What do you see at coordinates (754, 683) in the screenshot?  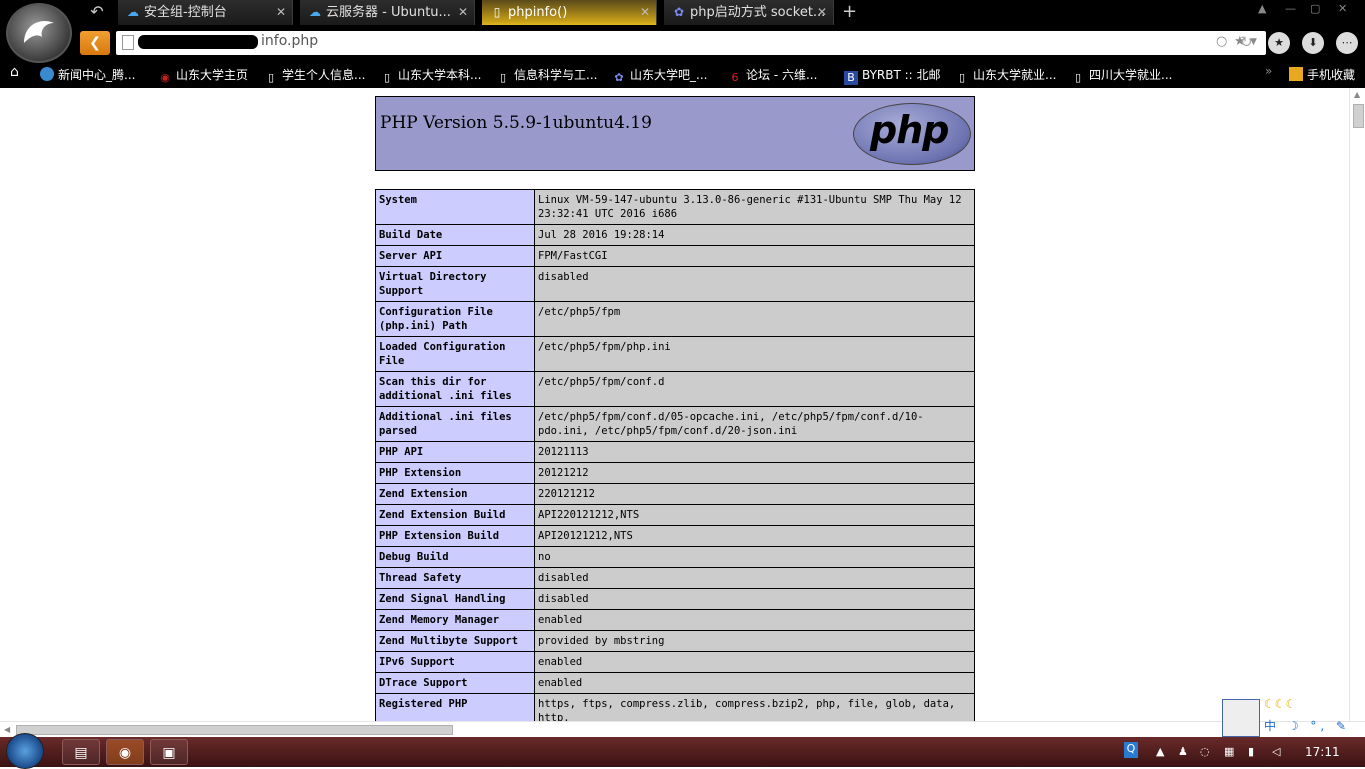 I see `directive-value: enabled` at bounding box center [754, 683].